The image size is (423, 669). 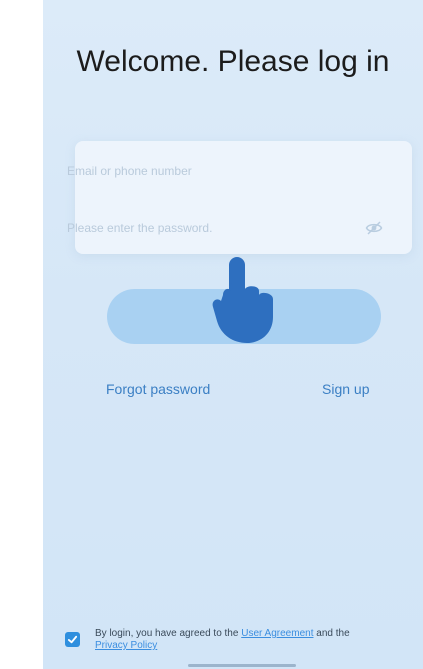 What do you see at coordinates (126, 645) in the screenshot?
I see `privacy-policy-link: Privacy Policy` at bounding box center [126, 645].